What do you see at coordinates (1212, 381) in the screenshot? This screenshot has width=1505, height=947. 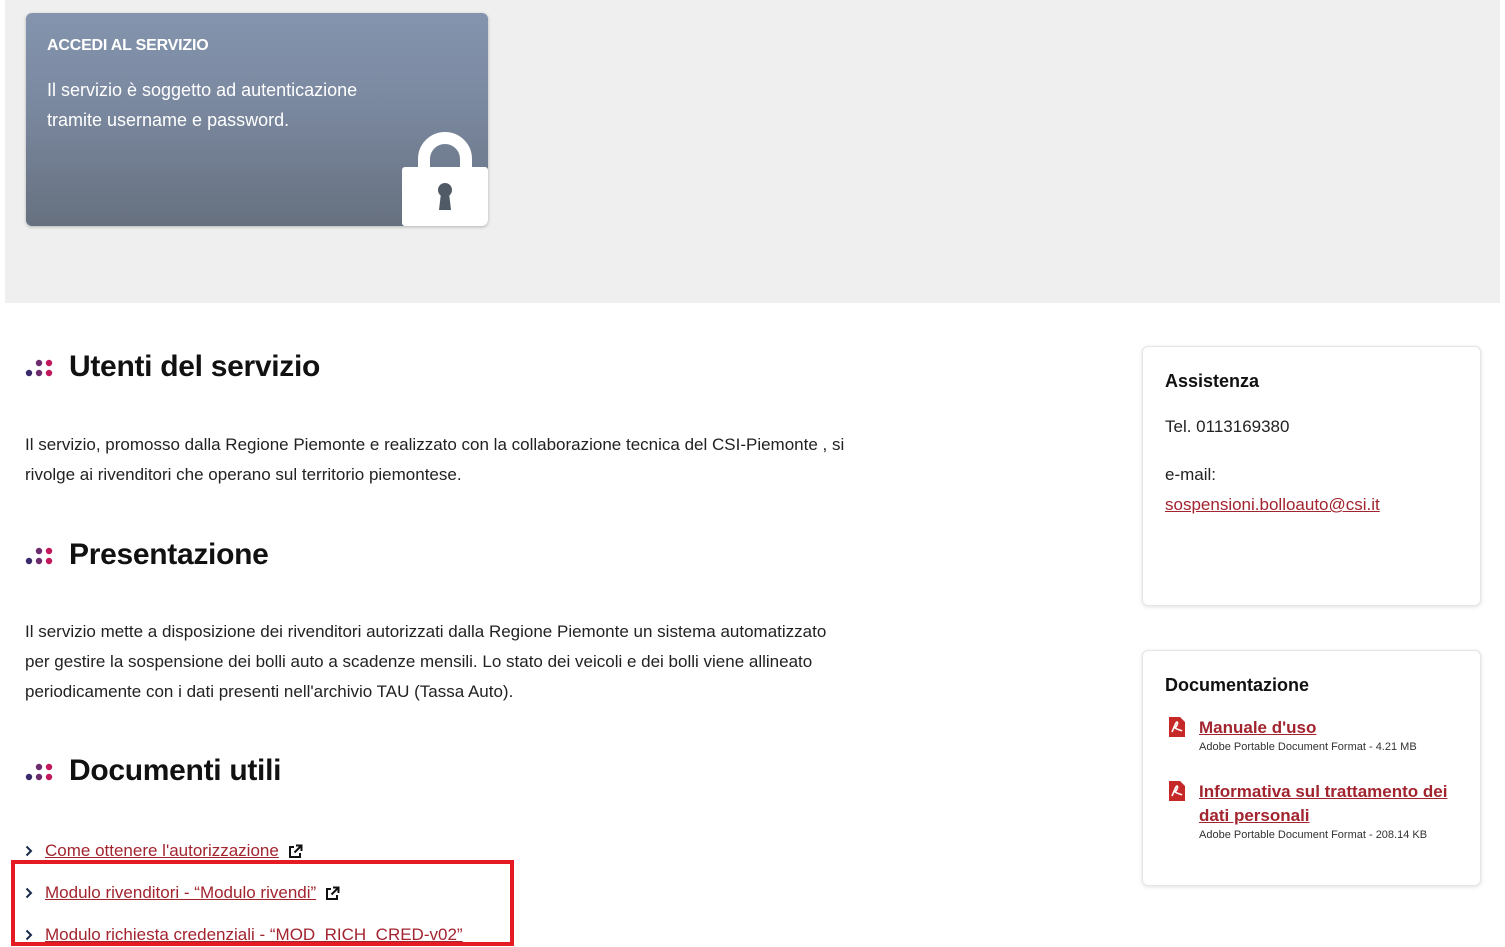 I see `assistance-title: Assistenza` at bounding box center [1212, 381].